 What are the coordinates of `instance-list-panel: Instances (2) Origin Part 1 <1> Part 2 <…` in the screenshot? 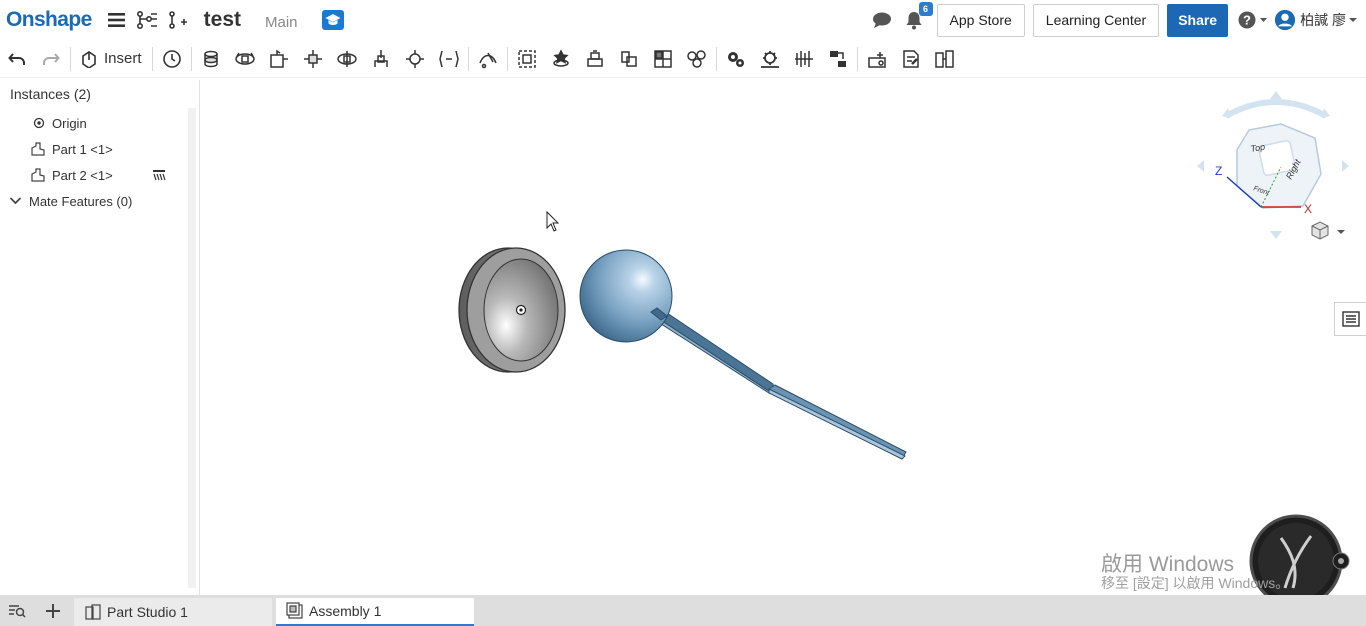 It's located at (100, 337).